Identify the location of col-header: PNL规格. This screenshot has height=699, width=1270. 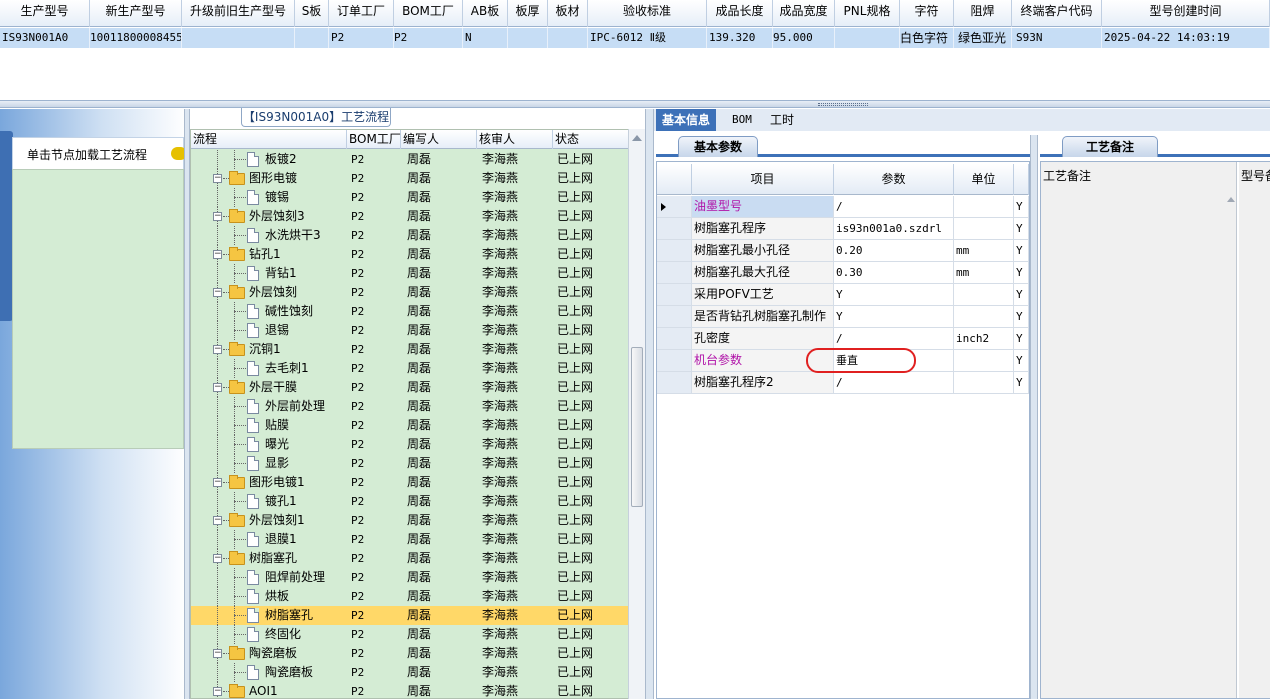
(867, 13).